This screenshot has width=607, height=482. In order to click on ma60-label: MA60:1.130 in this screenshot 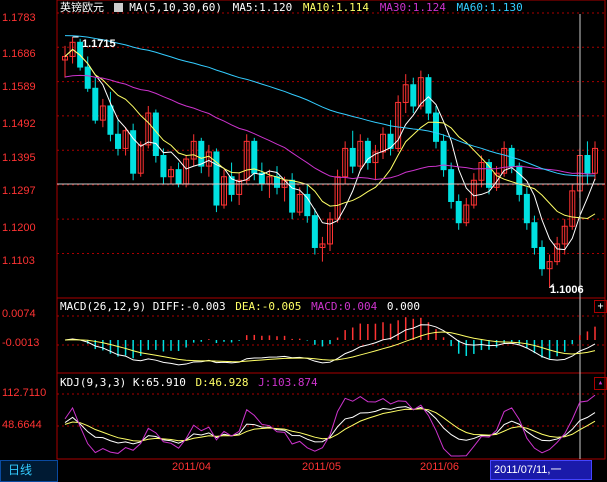, I will do `click(489, 7)`.